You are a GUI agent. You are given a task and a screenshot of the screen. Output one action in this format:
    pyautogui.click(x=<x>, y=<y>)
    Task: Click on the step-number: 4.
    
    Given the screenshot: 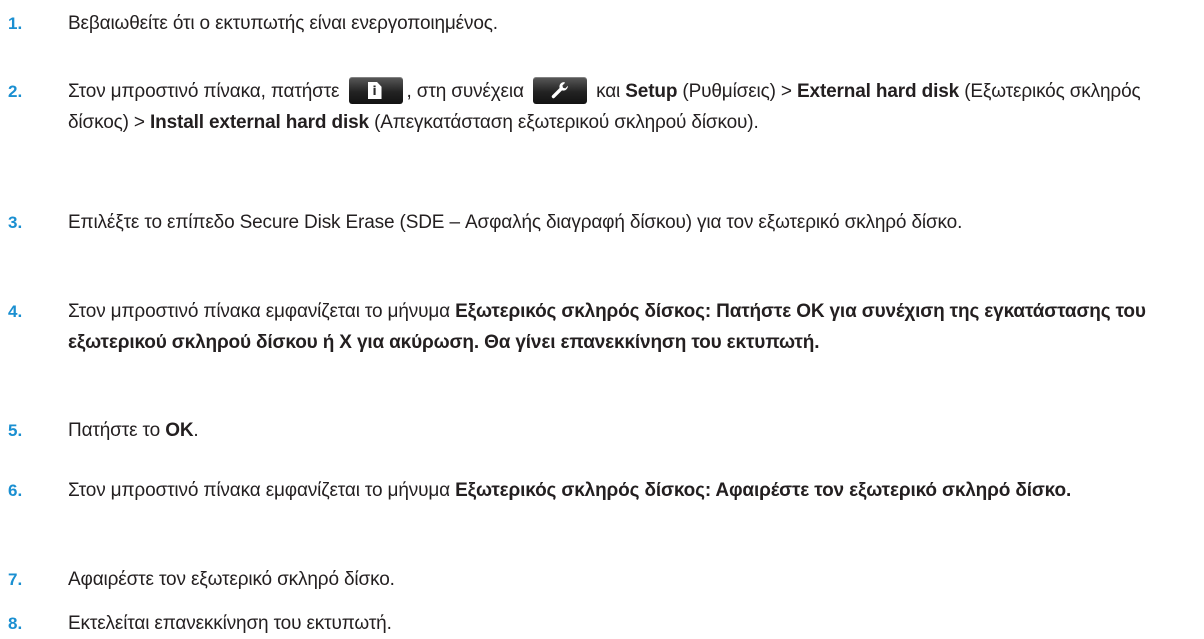 What is the action you would take?
    pyautogui.click(x=15, y=311)
    